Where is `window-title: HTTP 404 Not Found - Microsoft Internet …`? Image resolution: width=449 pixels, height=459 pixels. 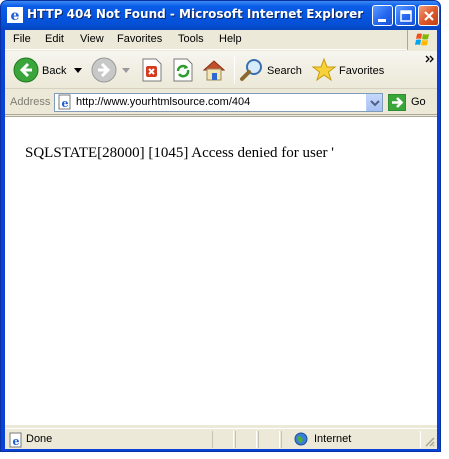
window-title: HTTP 404 Not Found - Microsoft Internet … is located at coordinates (195, 14).